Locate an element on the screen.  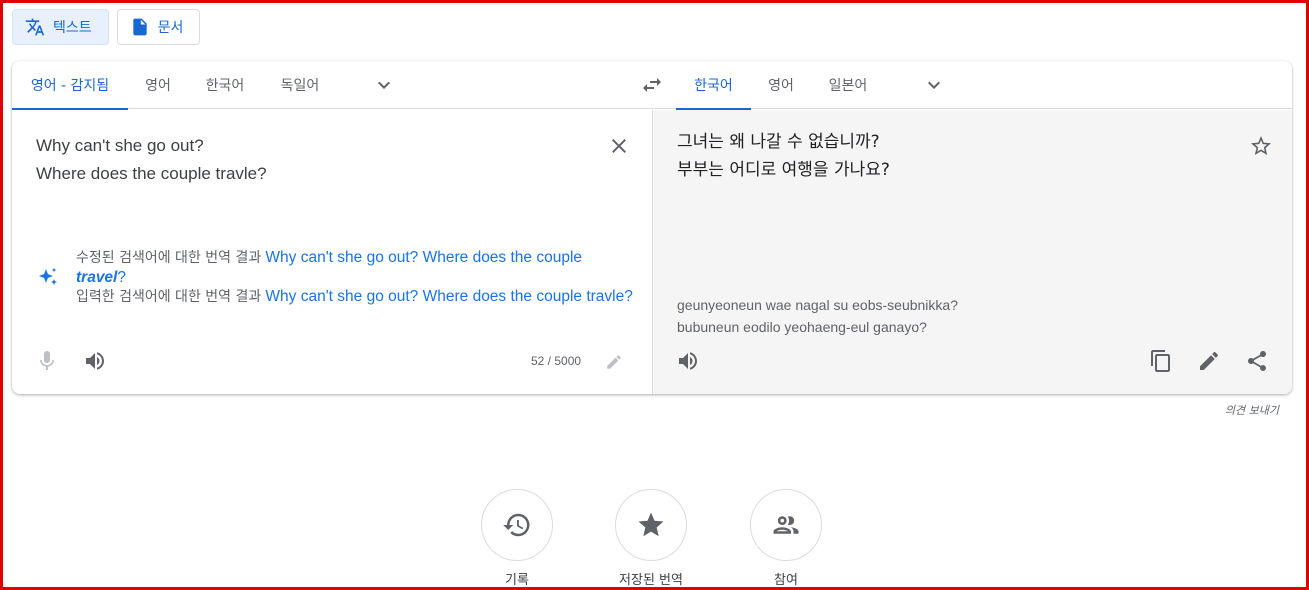
target-listen-button is located at coordinates (688, 361).